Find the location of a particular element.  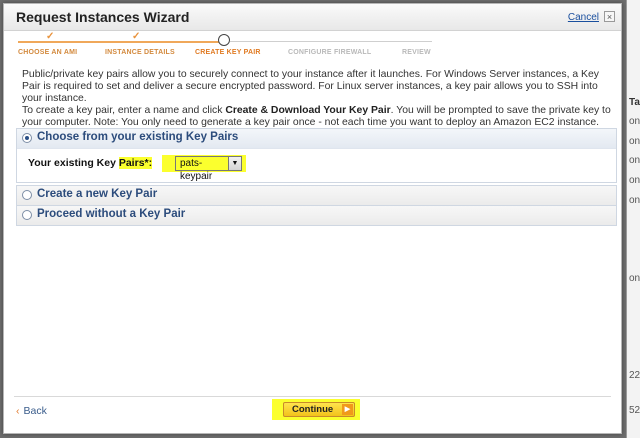

step-create-key-pair: CREATE KEY PAIR is located at coordinates (228, 52).